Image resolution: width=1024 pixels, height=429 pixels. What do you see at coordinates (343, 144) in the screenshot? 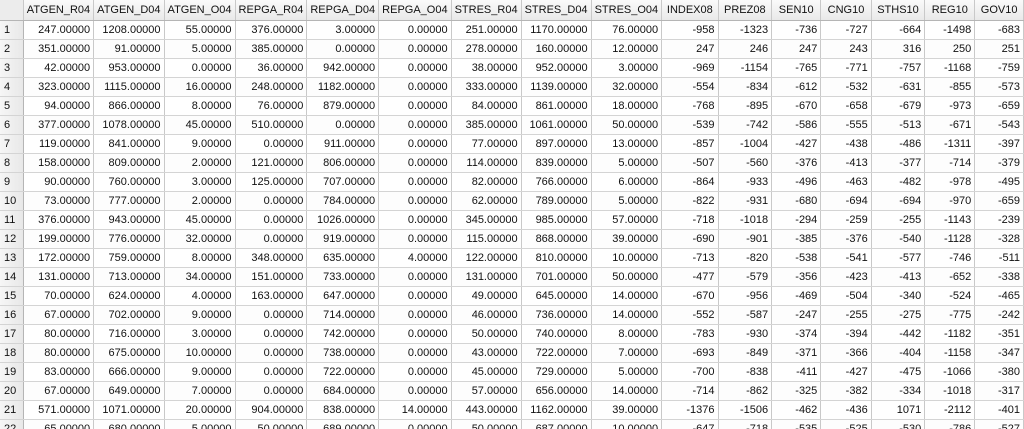
I see `table-cell: 911.00000` at bounding box center [343, 144].